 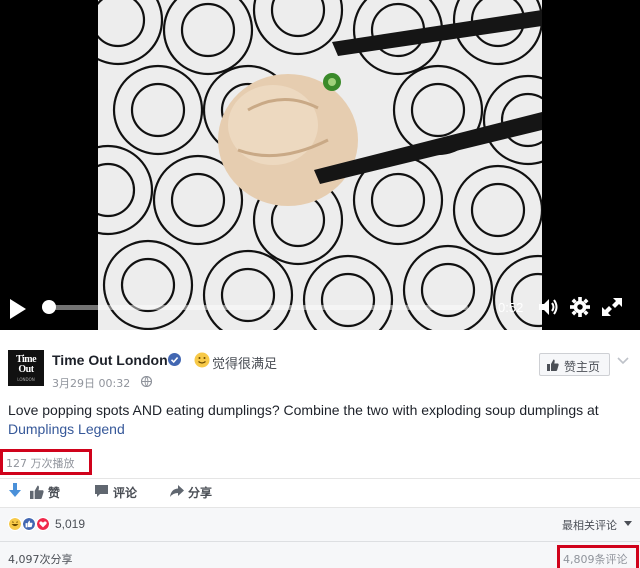 I want to click on caret-down-icon, so click(x=628, y=523).